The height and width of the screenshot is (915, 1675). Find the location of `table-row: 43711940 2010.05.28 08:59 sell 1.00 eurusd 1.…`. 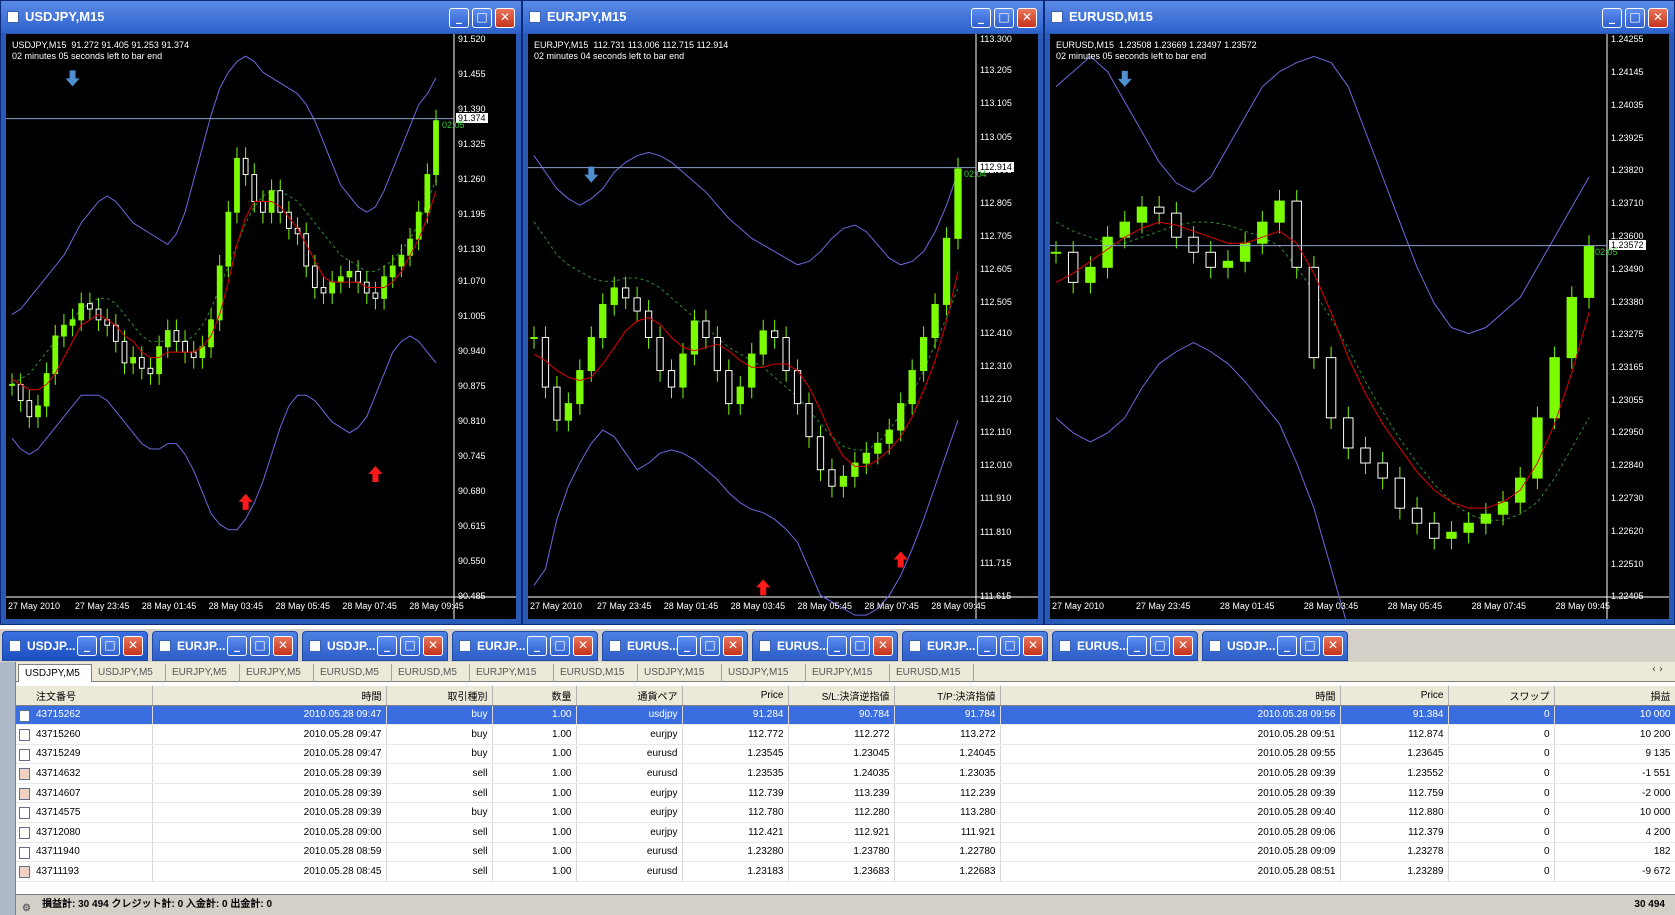

table-row: 43711940 2010.05.28 08:59 sell 1.00 eurusd 1.… is located at coordinates (845, 852).